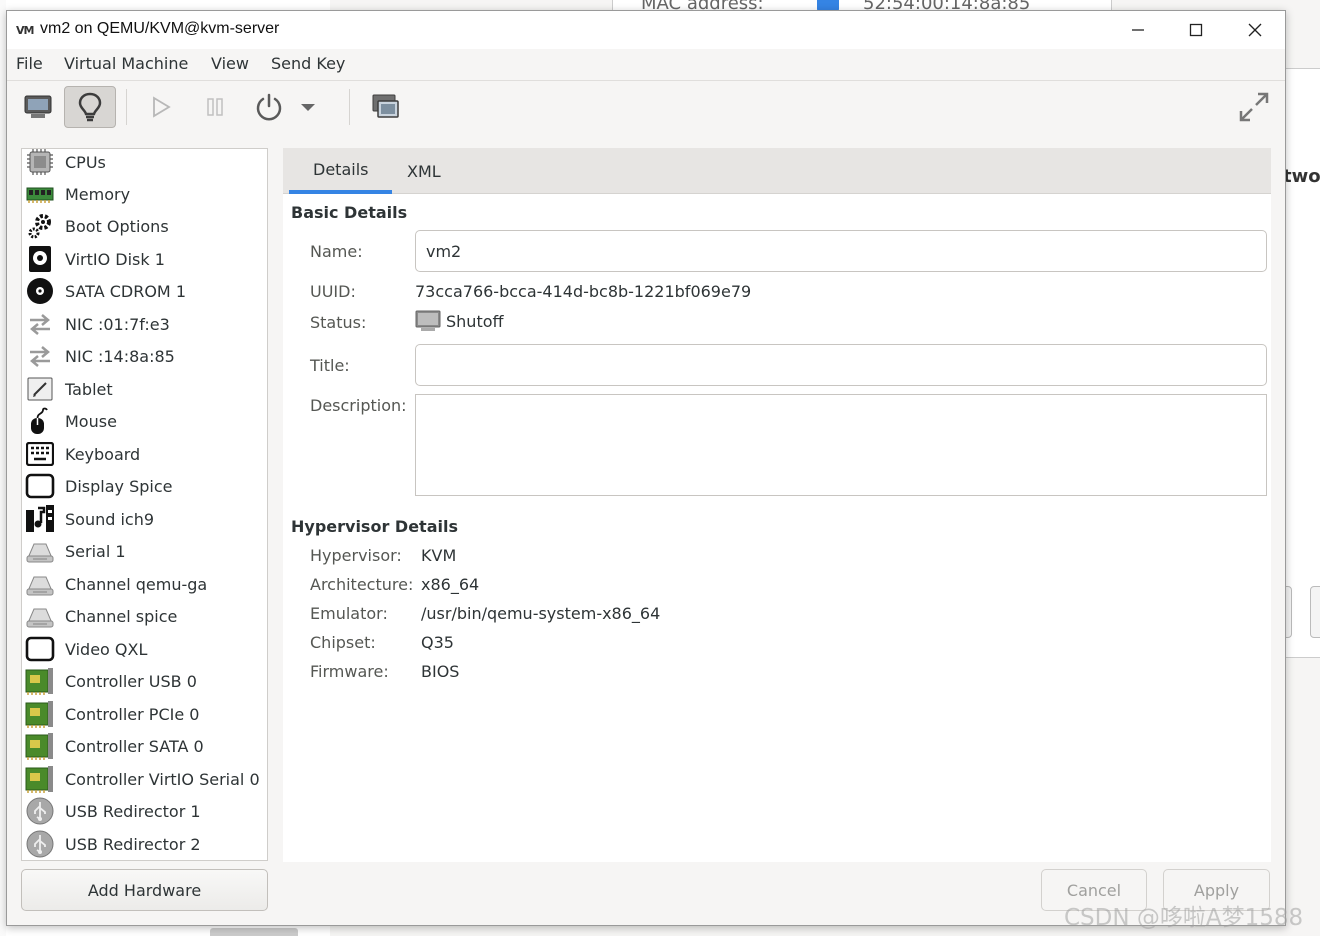 This screenshot has width=1320, height=936. I want to click on console-button, so click(38, 107).